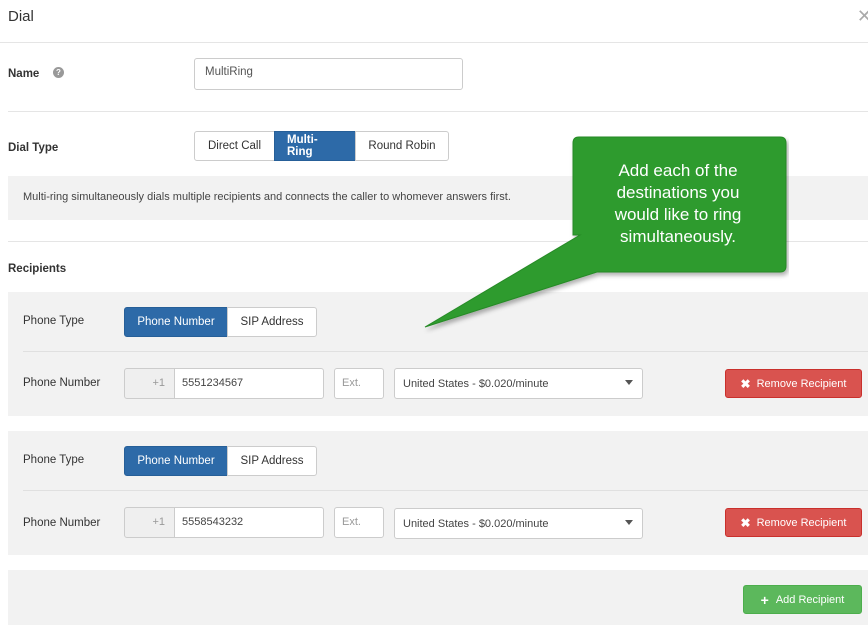  Describe the element at coordinates (328, 74) in the screenshot. I see `name-input: MultiRing` at that location.